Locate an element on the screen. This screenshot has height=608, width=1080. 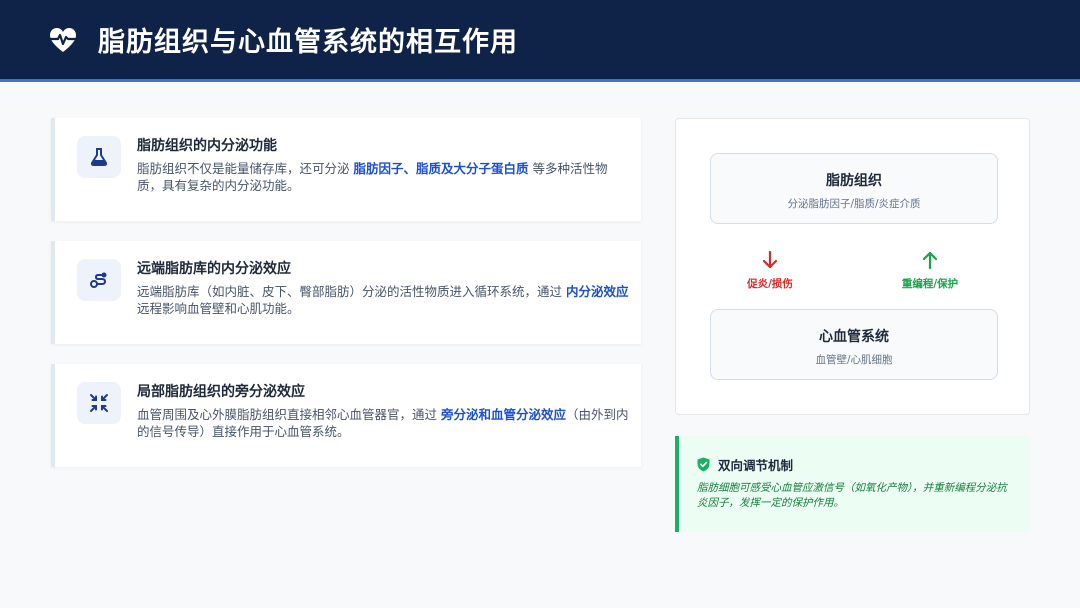
down-arrow-group: 促炎/损伤 is located at coordinates (770, 270).